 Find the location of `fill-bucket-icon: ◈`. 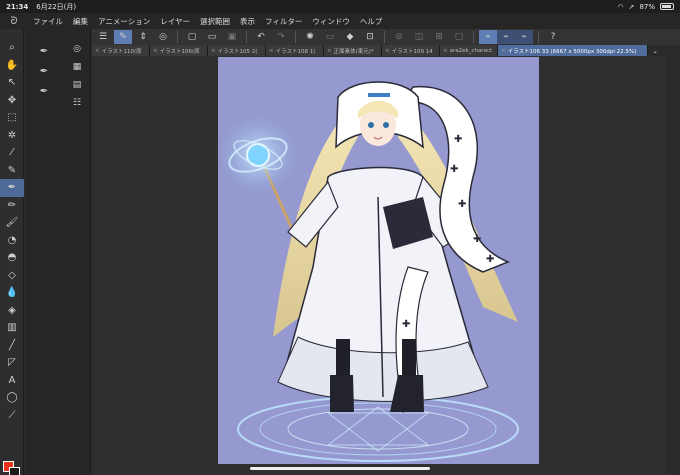

fill-bucket-icon: ◈ is located at coordinates (12, 311).